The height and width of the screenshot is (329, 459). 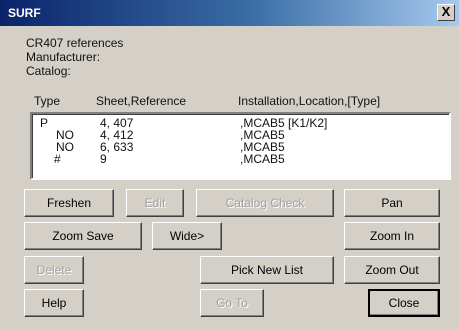 What do you see at coordinates (47, 101) in the screenshot?
I see `column-header-type: Type` at bounding box center [47, 101].